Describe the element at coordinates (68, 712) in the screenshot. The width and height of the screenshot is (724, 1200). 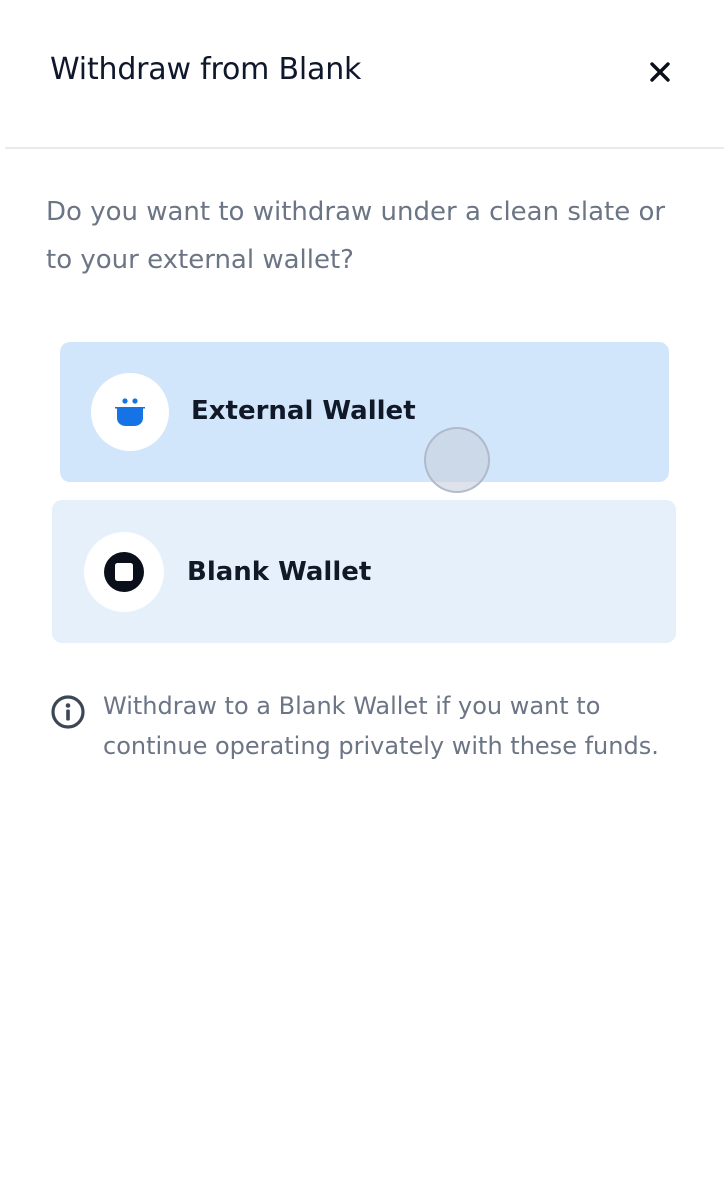
I see `info-icon` at that location.